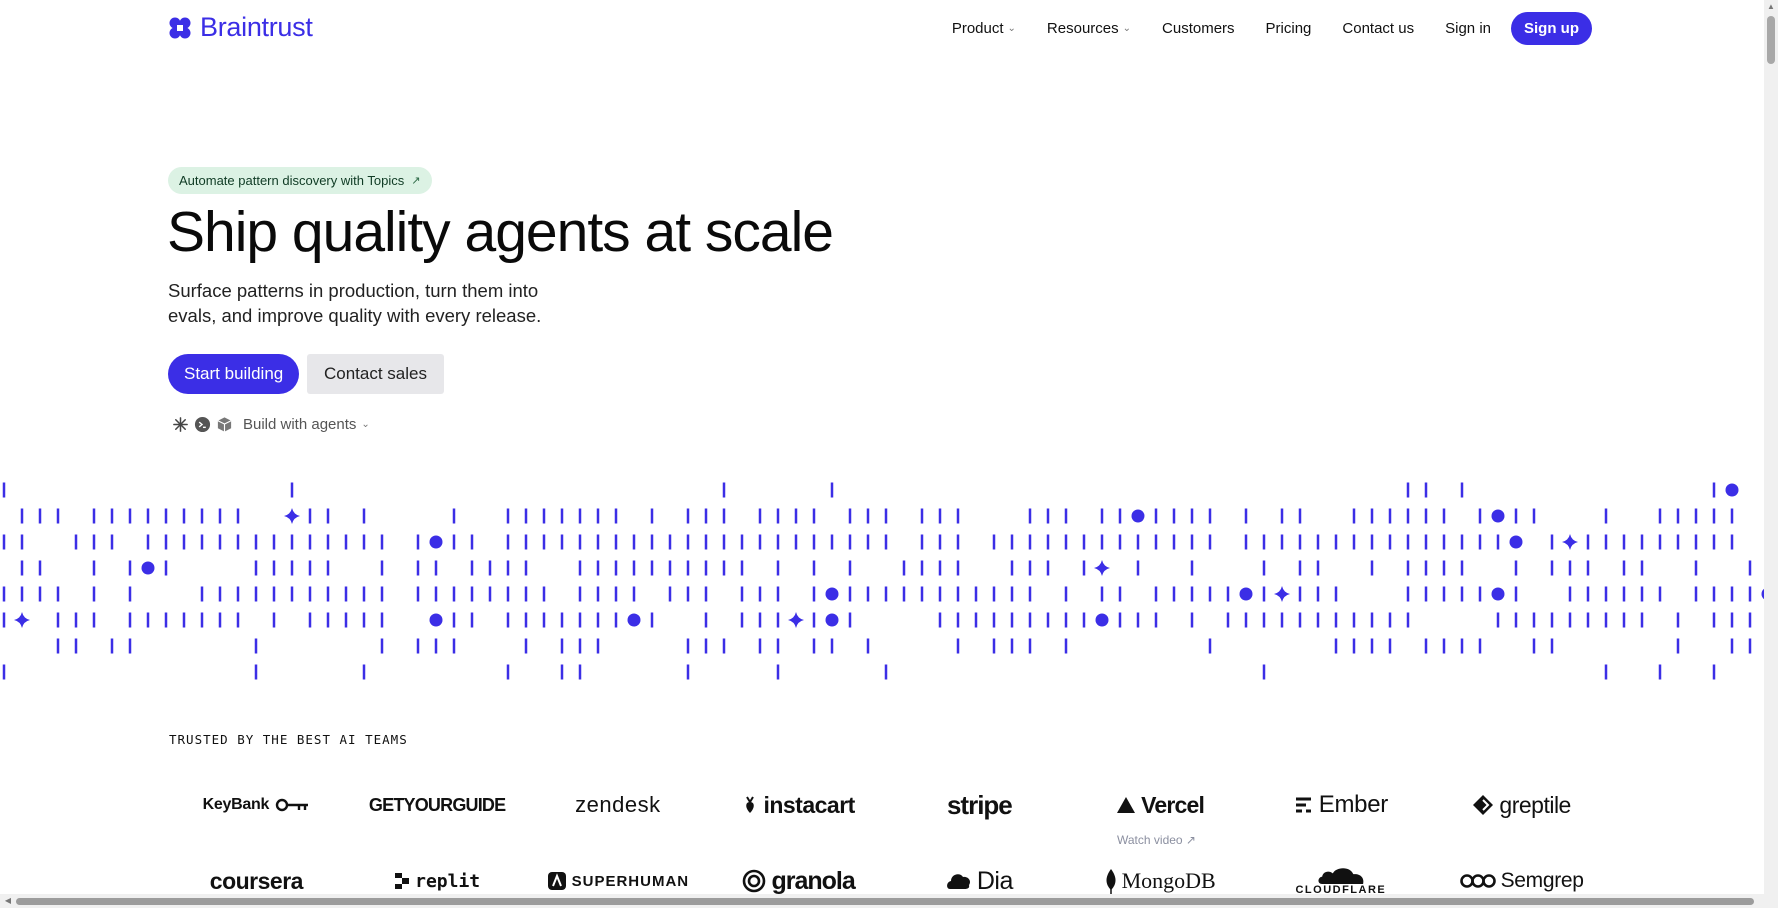 This screenshot has width=1792, height=922. Describe the element at coordinates (1771, 454) in the screenshot. I see `vertical-scrollbar: ▲ ▼` at that location.